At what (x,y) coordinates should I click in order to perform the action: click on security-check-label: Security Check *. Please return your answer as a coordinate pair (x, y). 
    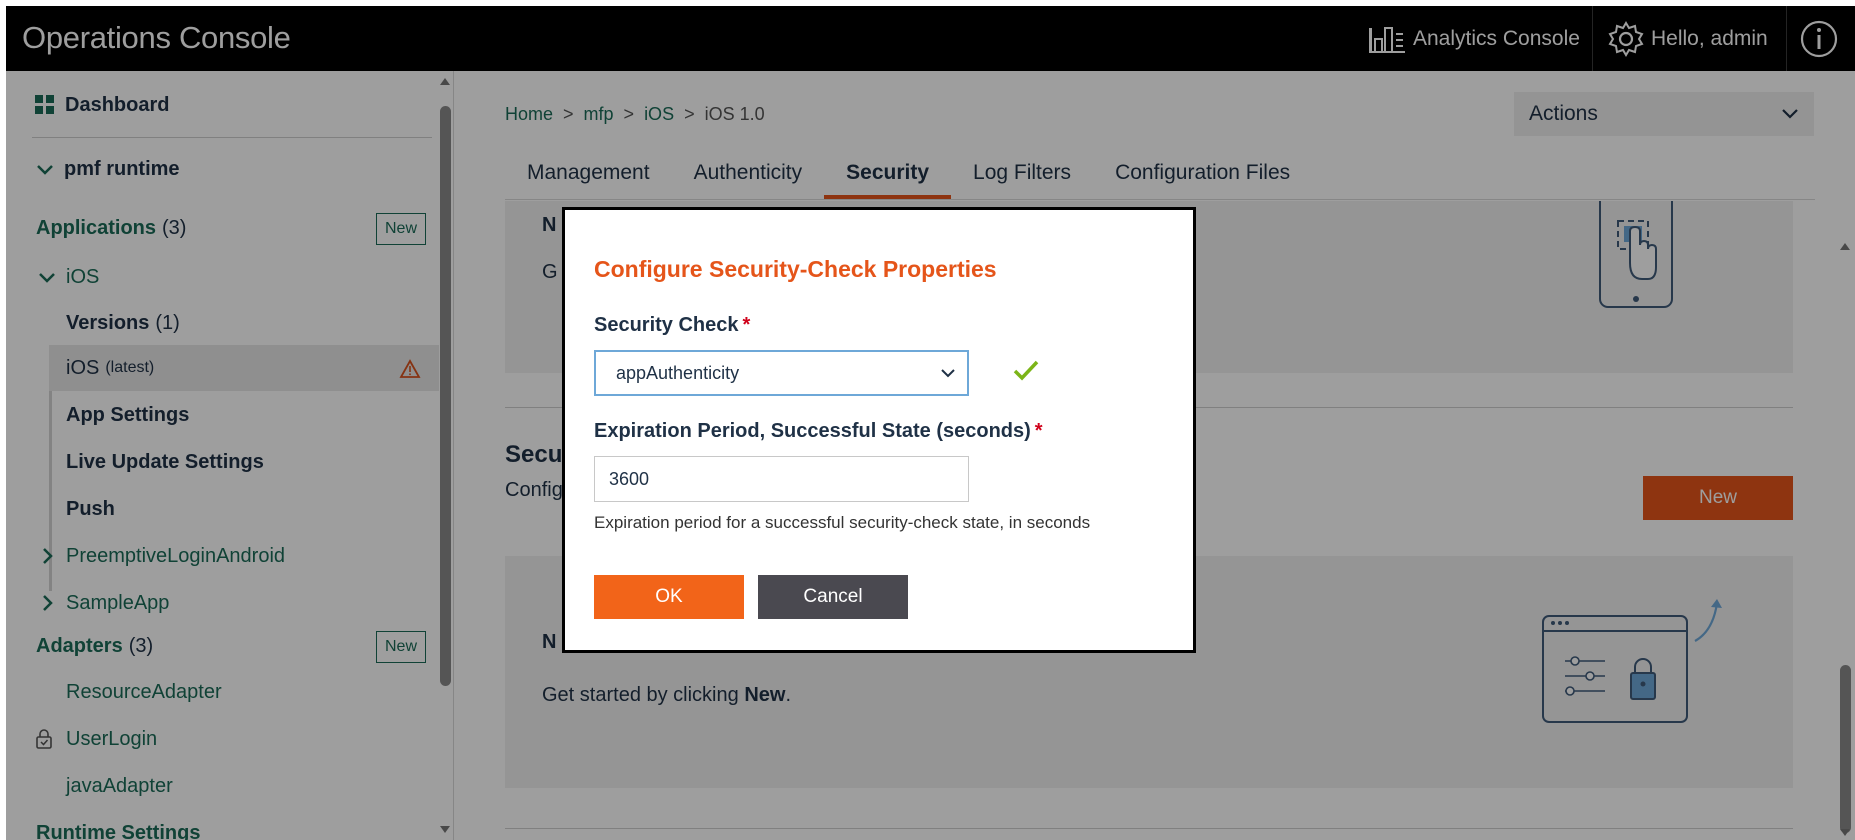
    Looking at the image, I should click on (672, 325).